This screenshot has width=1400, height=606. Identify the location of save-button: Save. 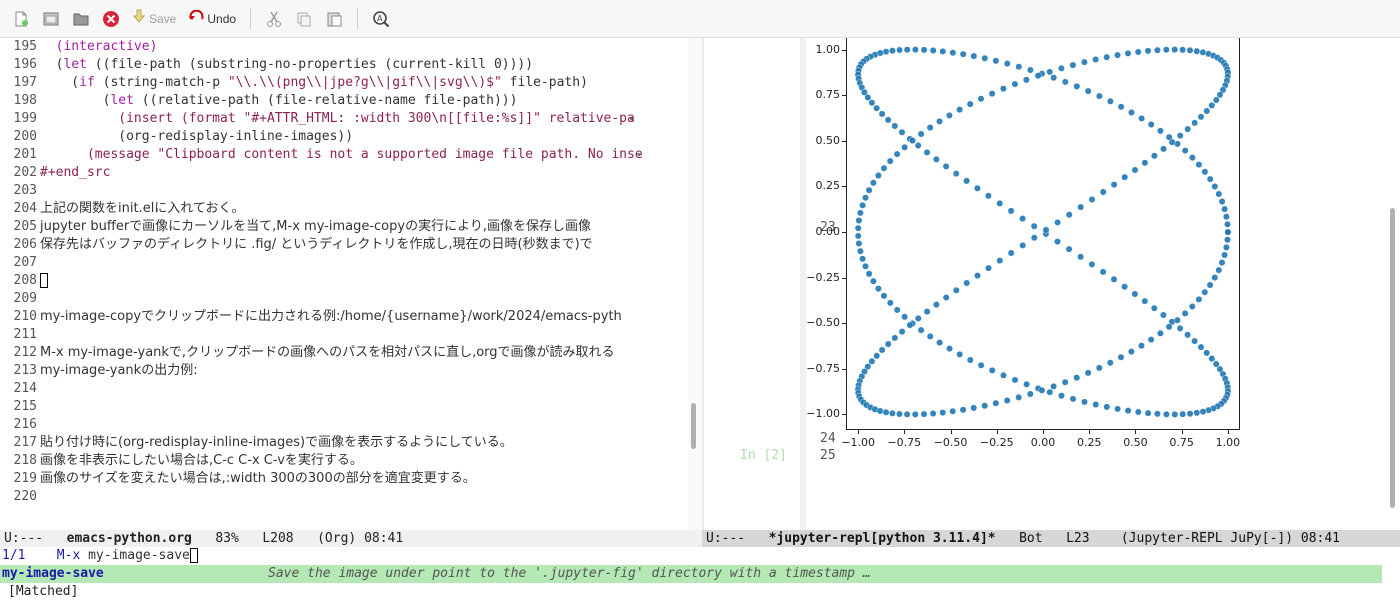
(154, 19).